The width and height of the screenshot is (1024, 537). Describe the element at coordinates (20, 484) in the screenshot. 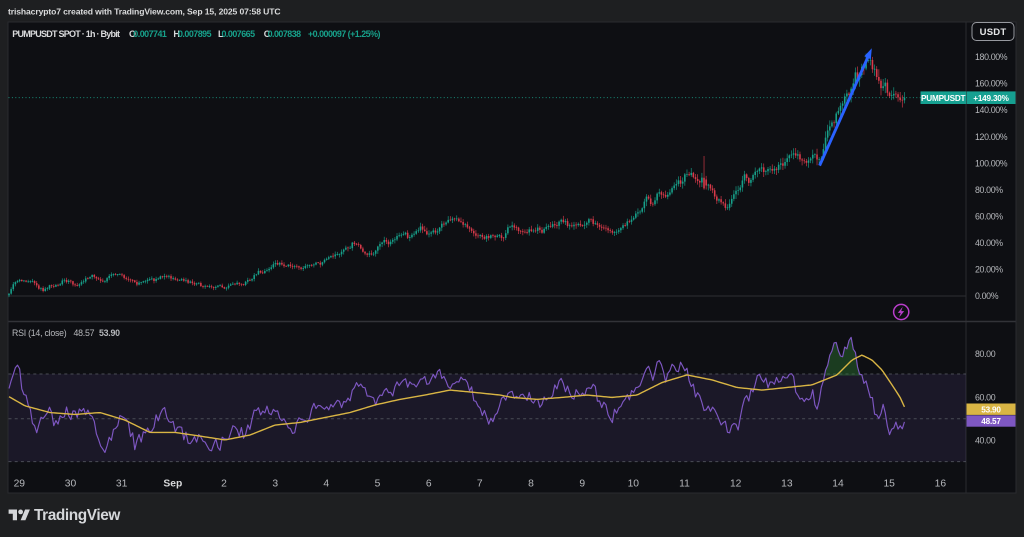

I see `svg-text: 29` at that location.